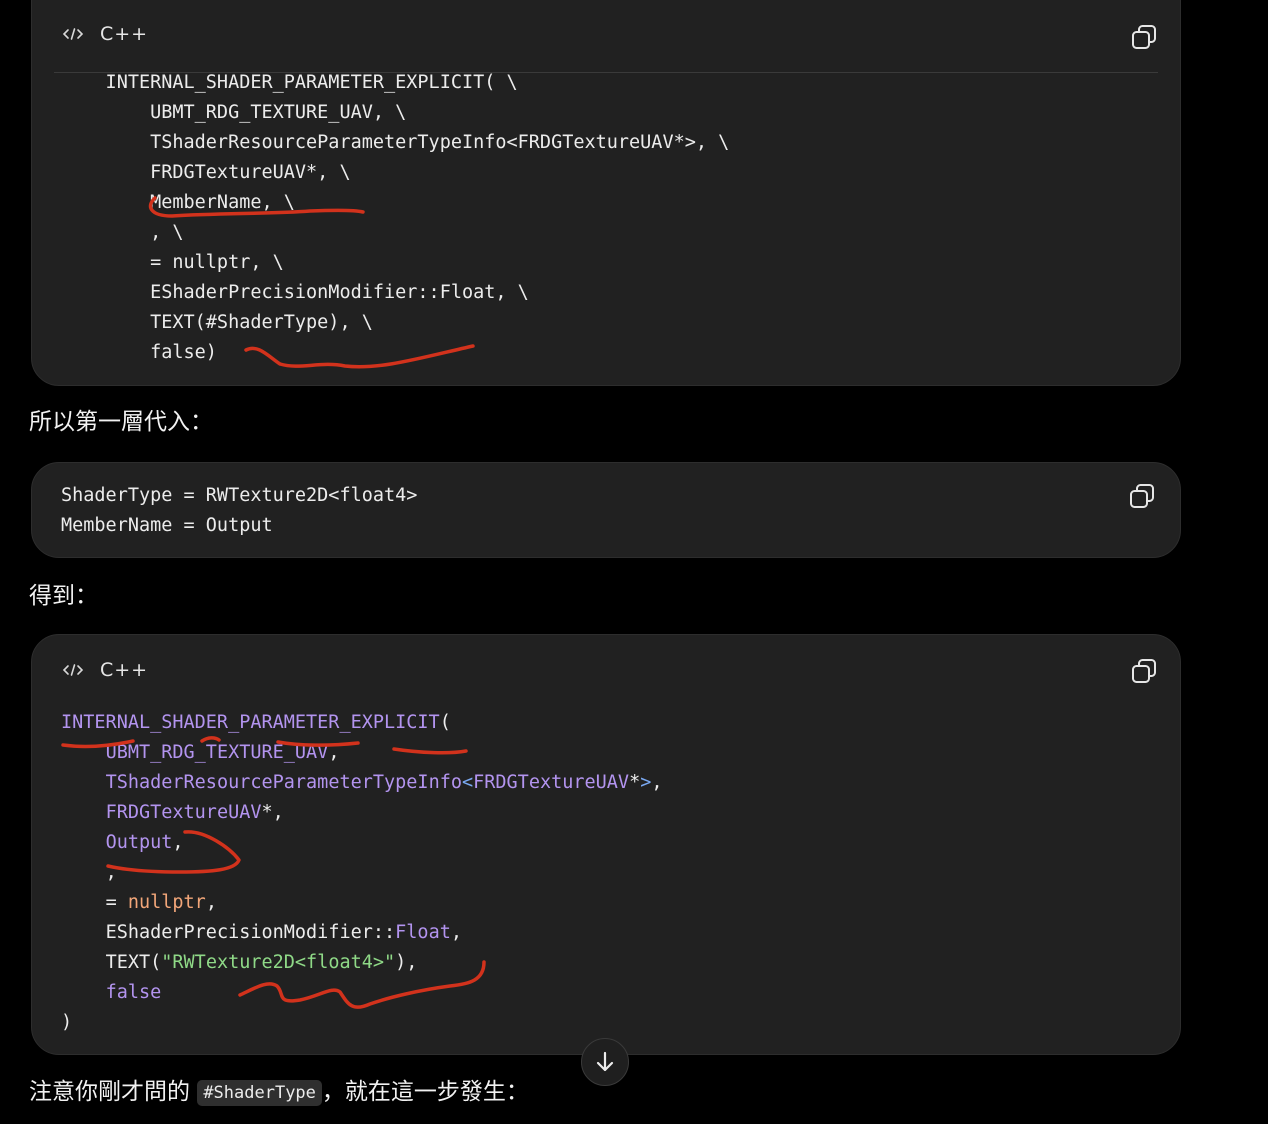 This screenshot has width=1268, height=1124. I want to click on punctuation: ), so click(67, 1022).